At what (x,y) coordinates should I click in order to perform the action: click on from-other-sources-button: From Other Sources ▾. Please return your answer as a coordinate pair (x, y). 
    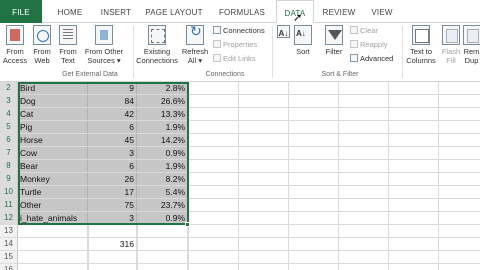
    Looking at the image, I should click on (104, 45).